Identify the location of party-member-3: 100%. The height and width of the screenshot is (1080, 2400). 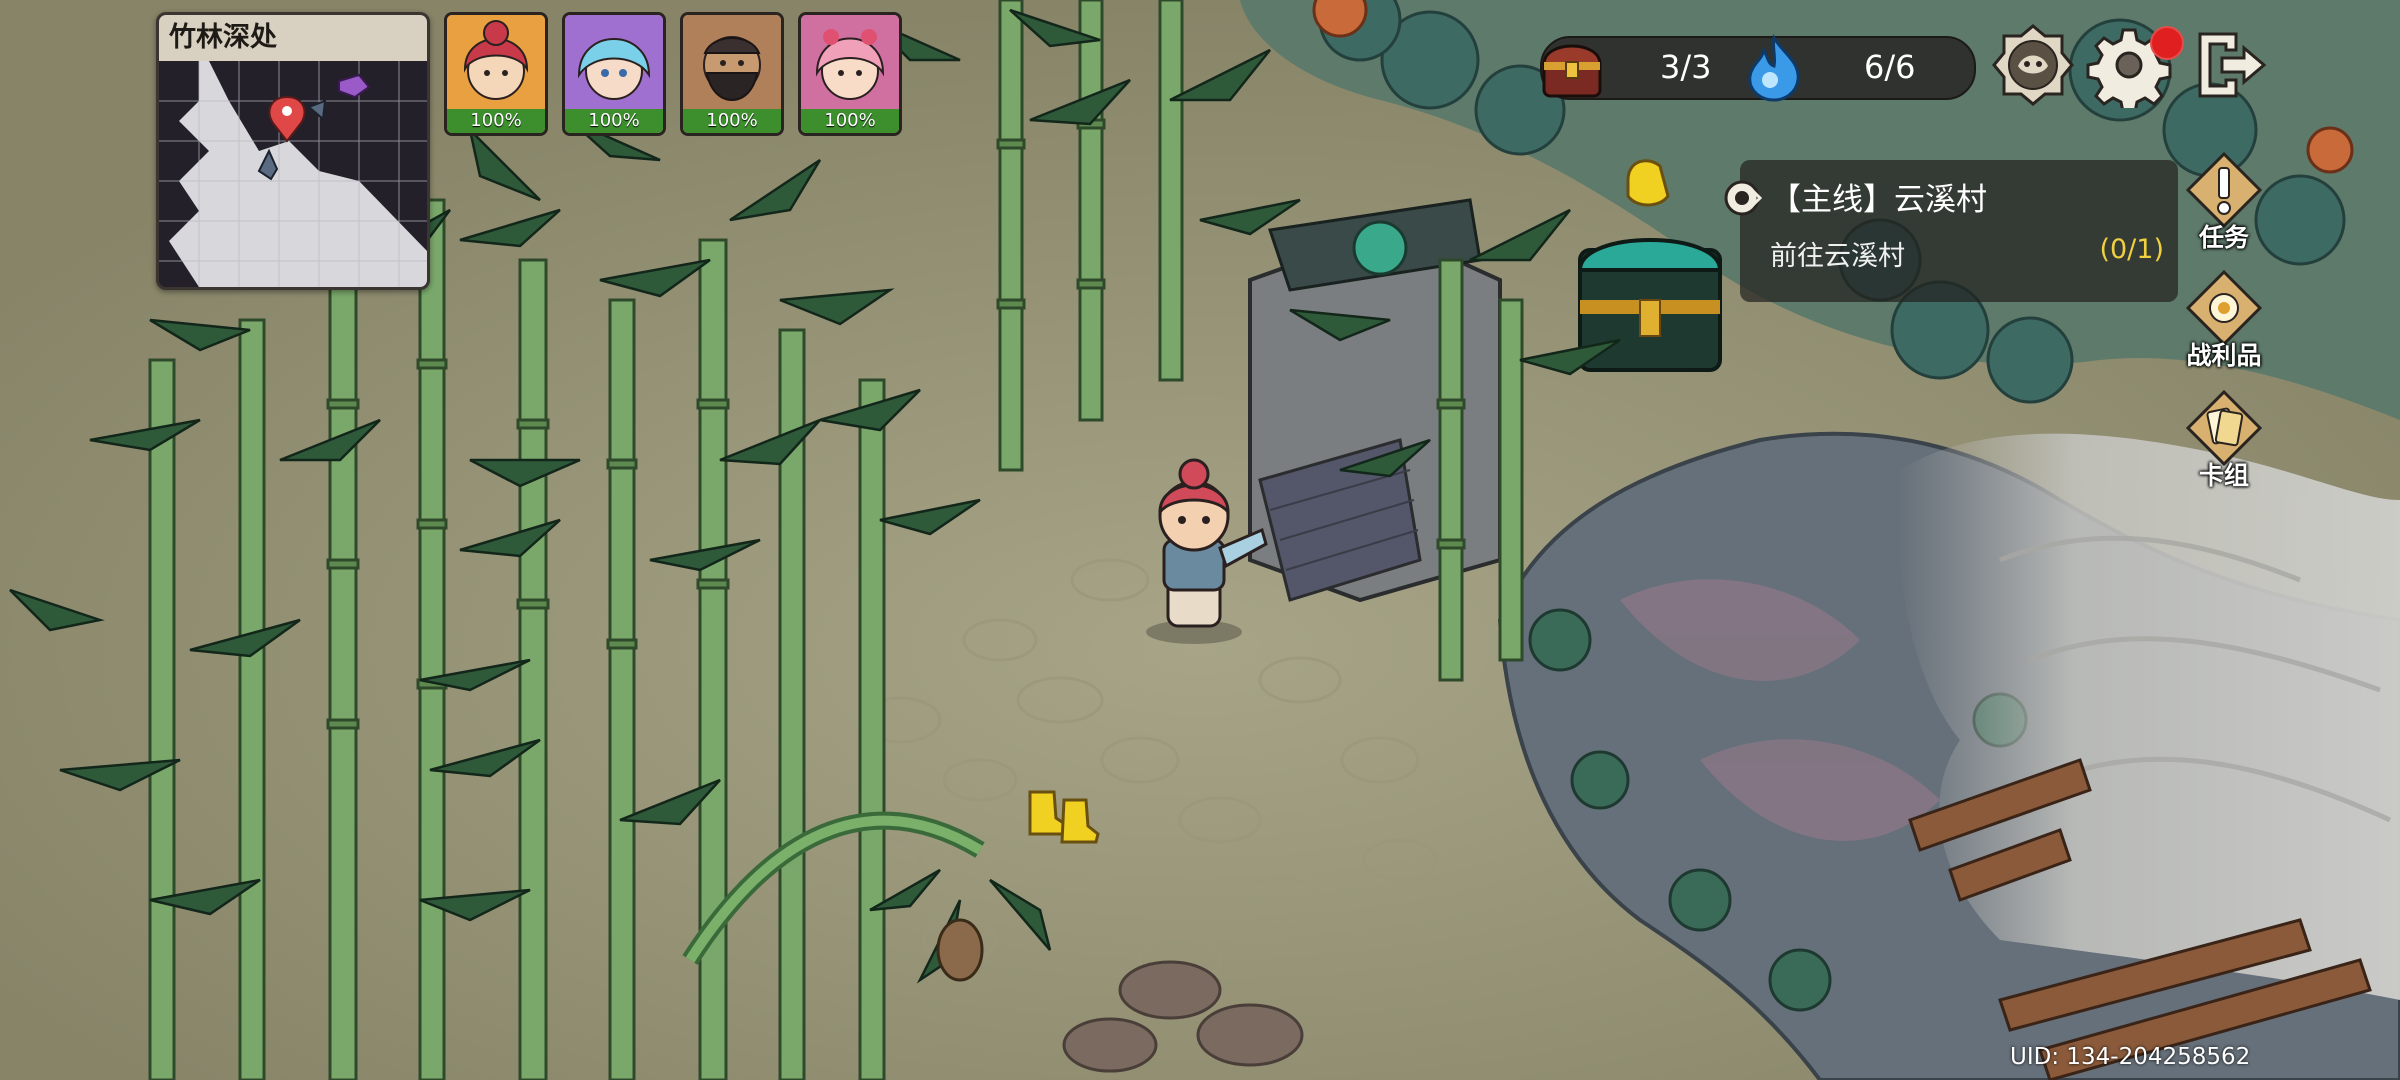
(732, 74).